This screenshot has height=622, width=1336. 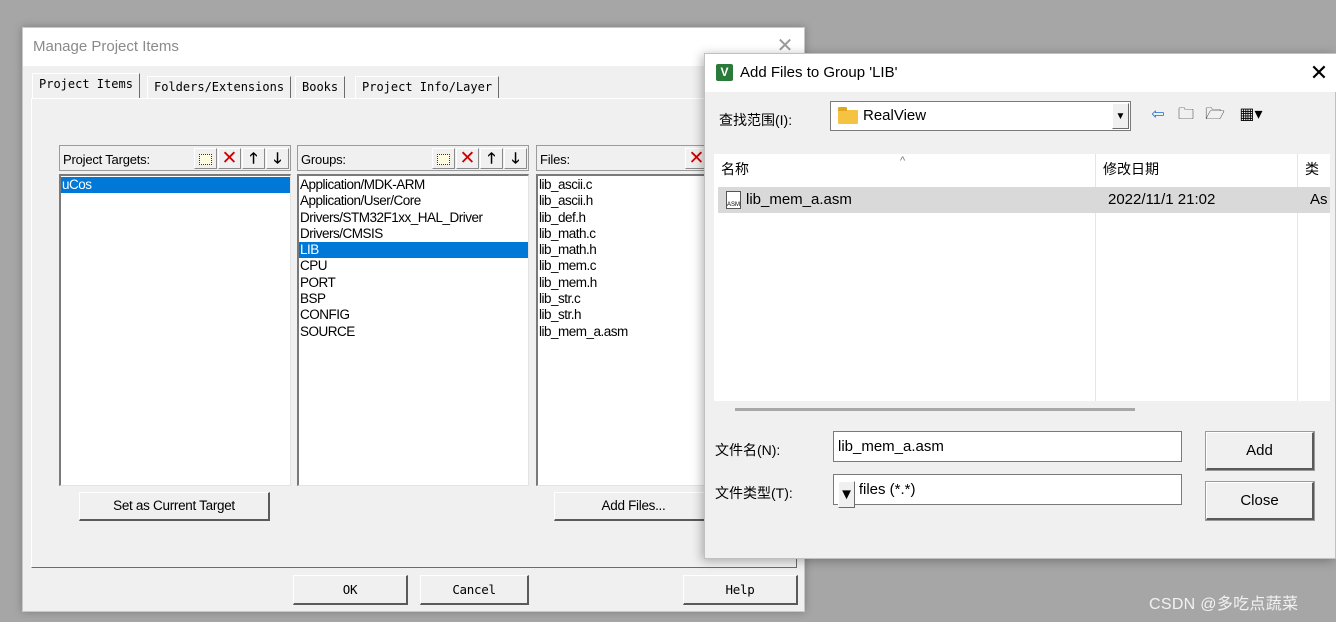 I want to click on list-item: lib_math.h, so click(x=626, y=250).